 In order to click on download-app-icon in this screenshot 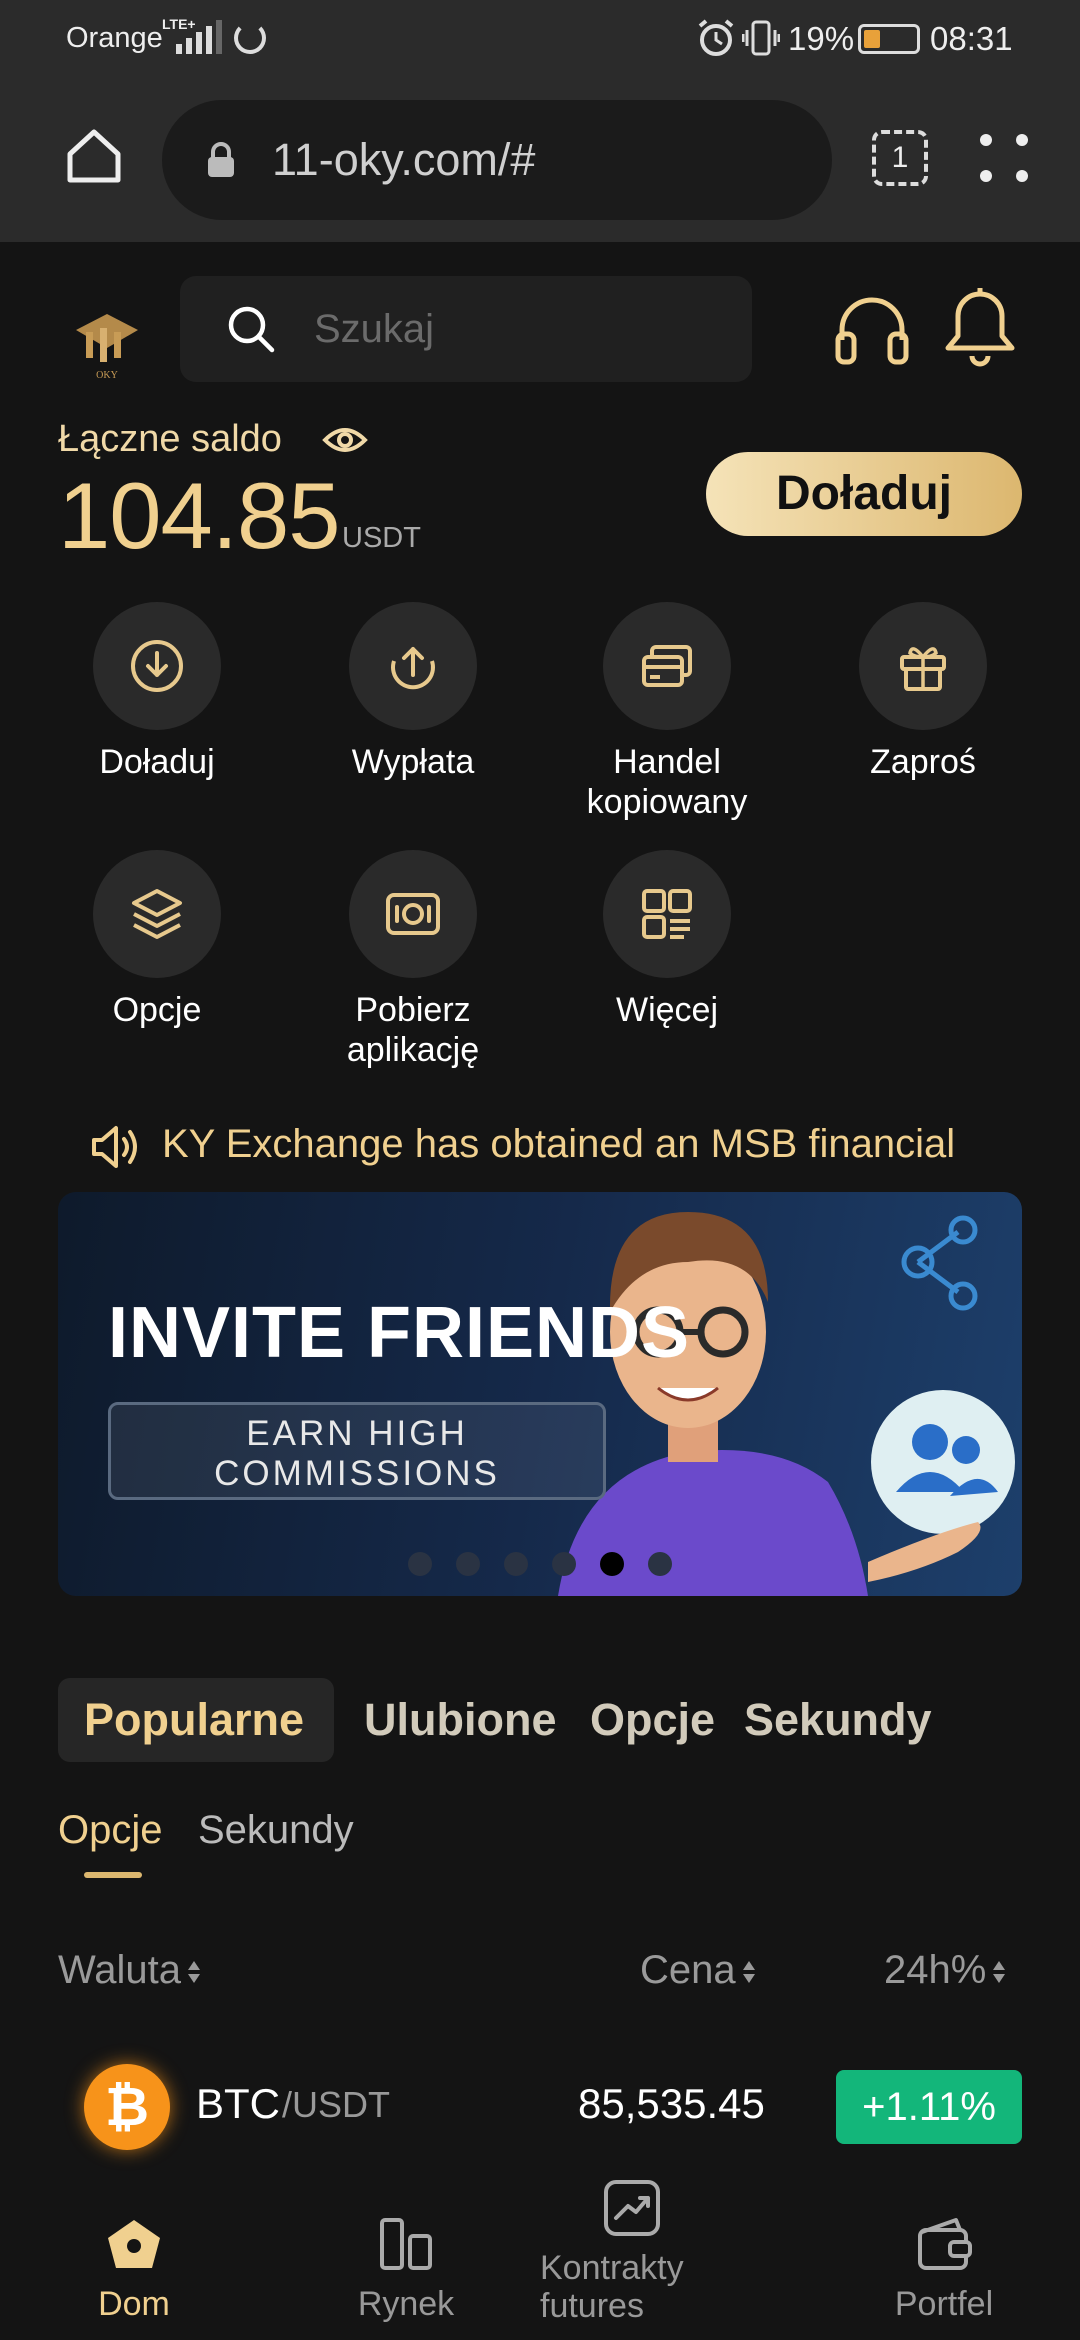, I will do `click(413, 914)`.